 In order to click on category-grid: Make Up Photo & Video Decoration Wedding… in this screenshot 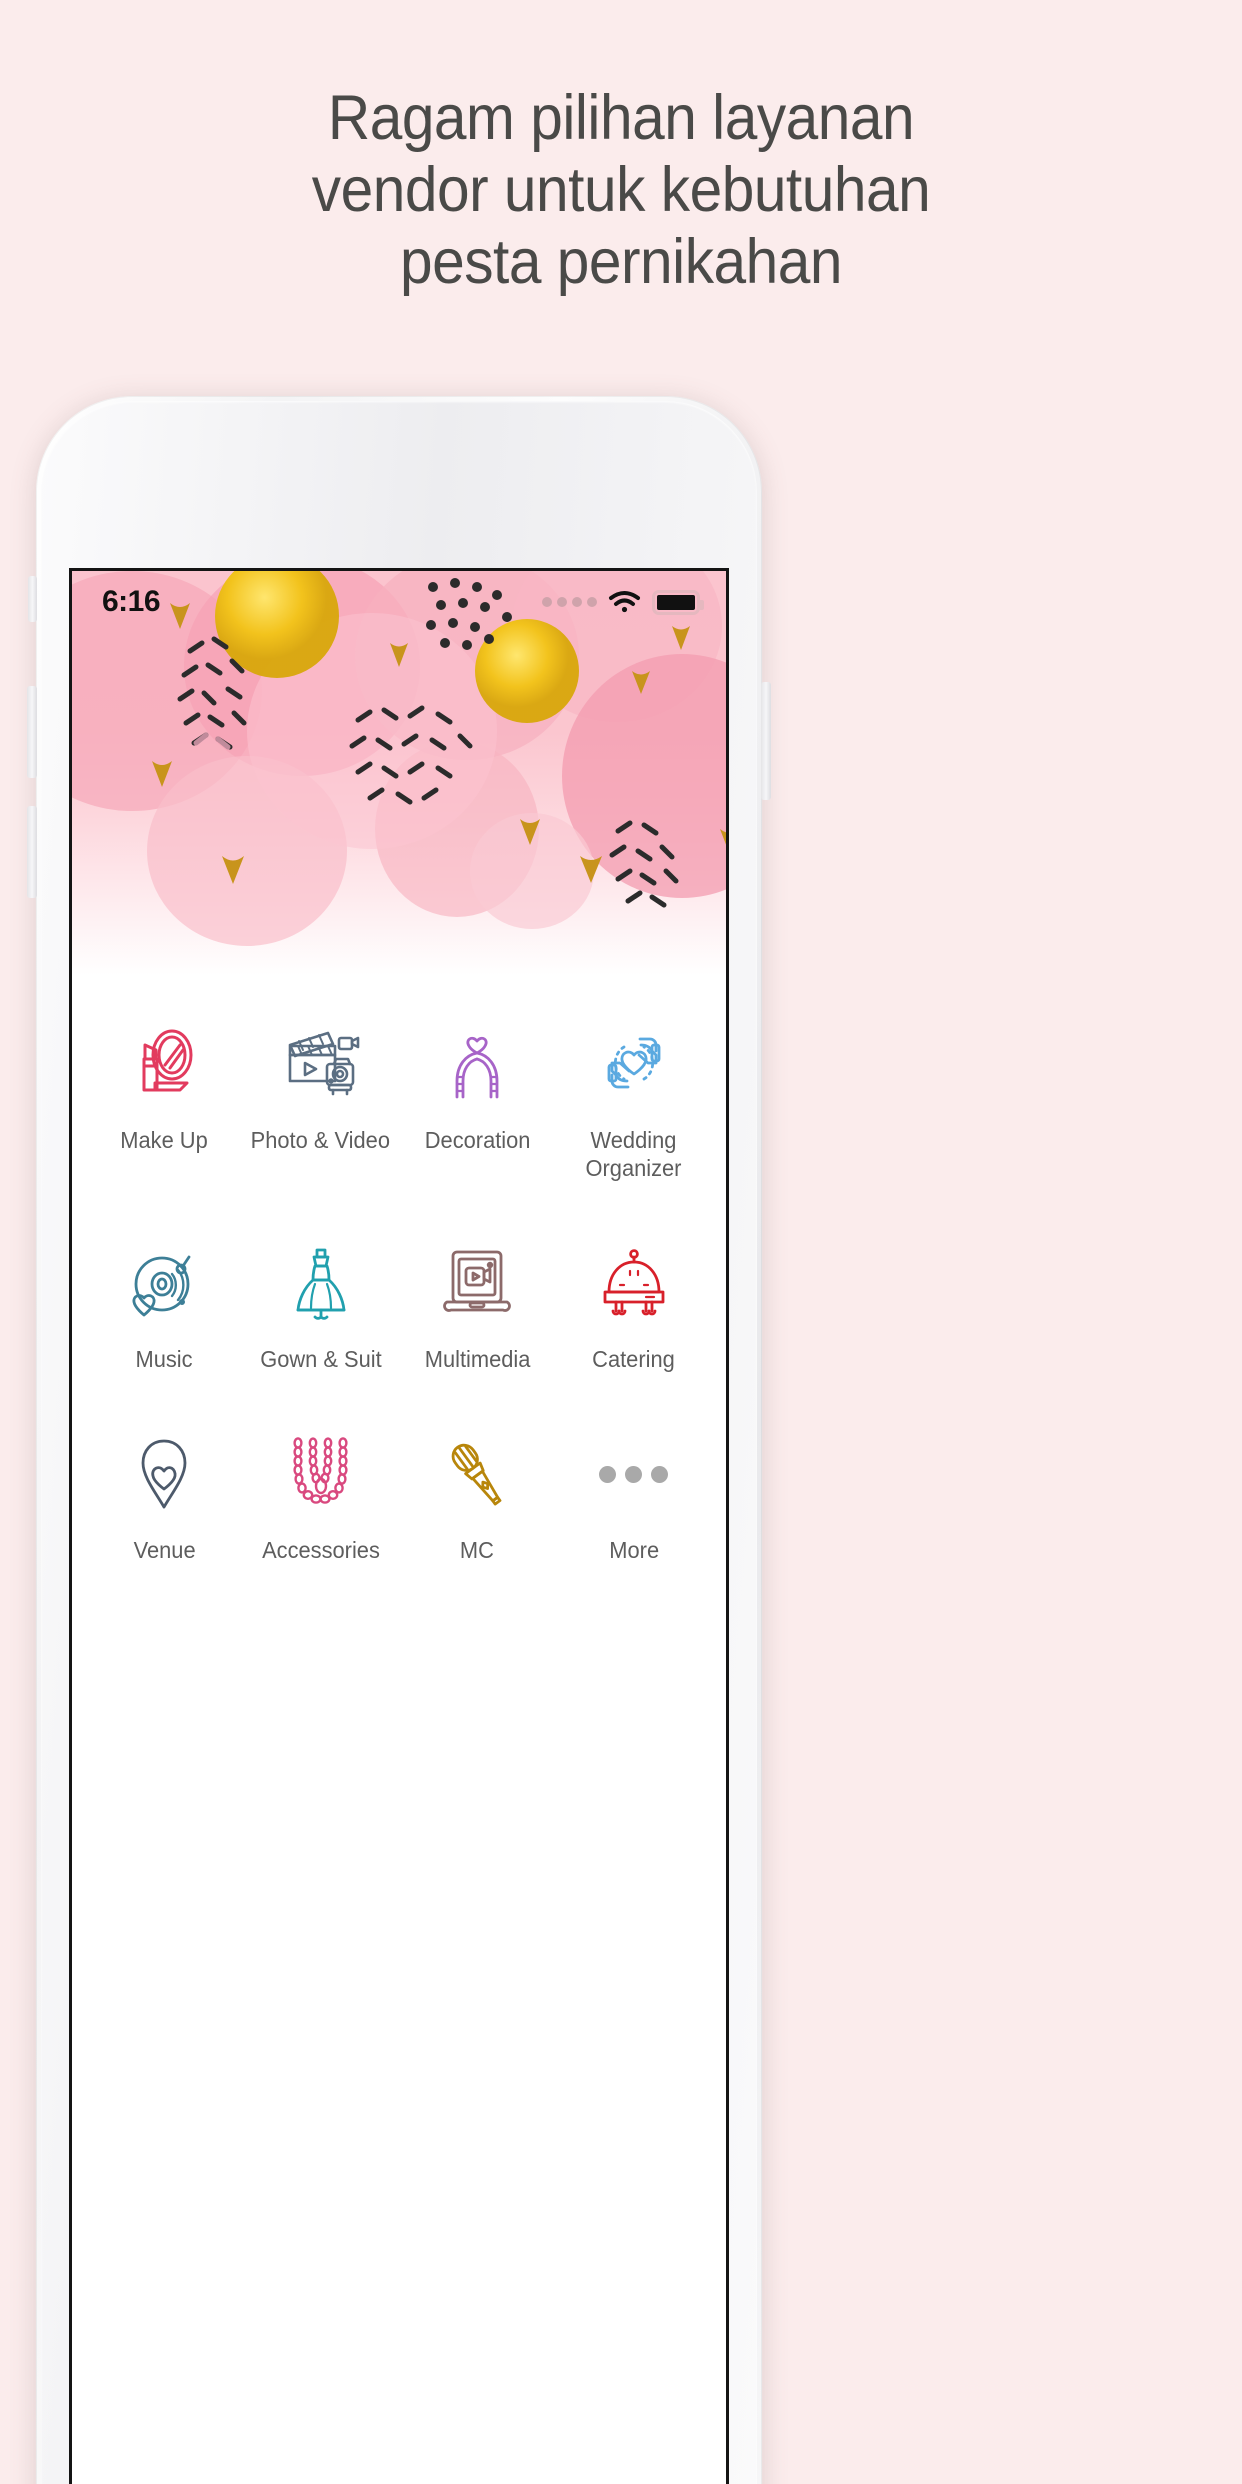, I will do `click(399, 1269)`.